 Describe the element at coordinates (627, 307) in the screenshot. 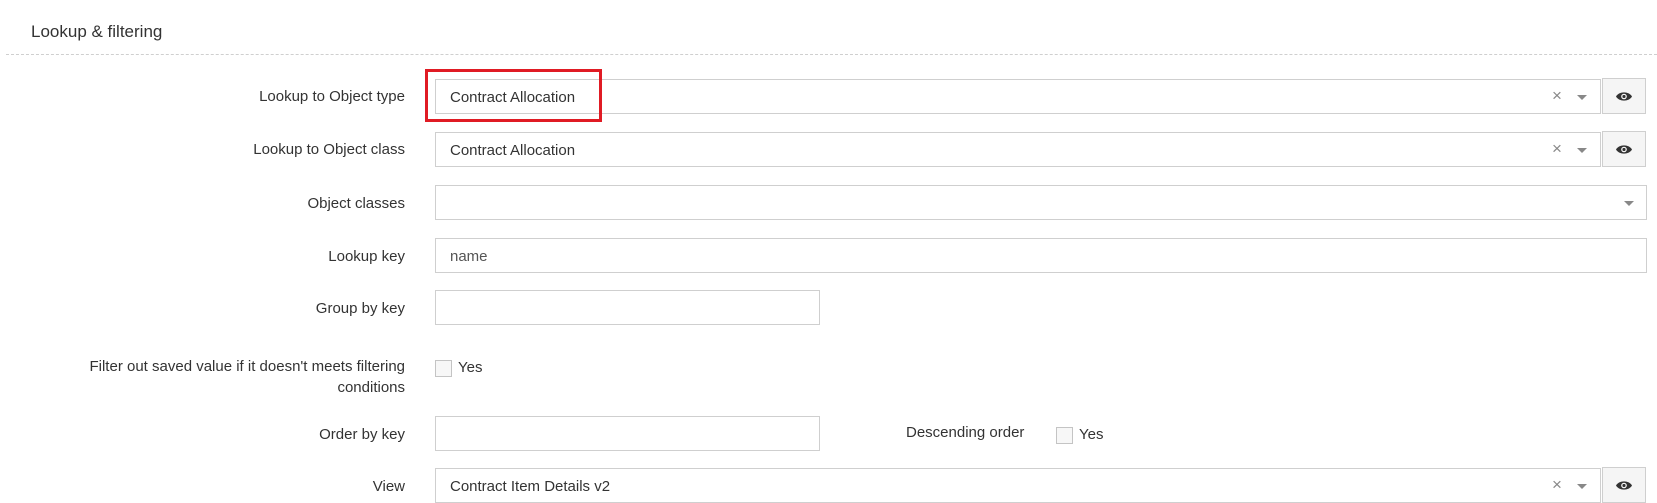

I see `group-by-key-input` at that location.